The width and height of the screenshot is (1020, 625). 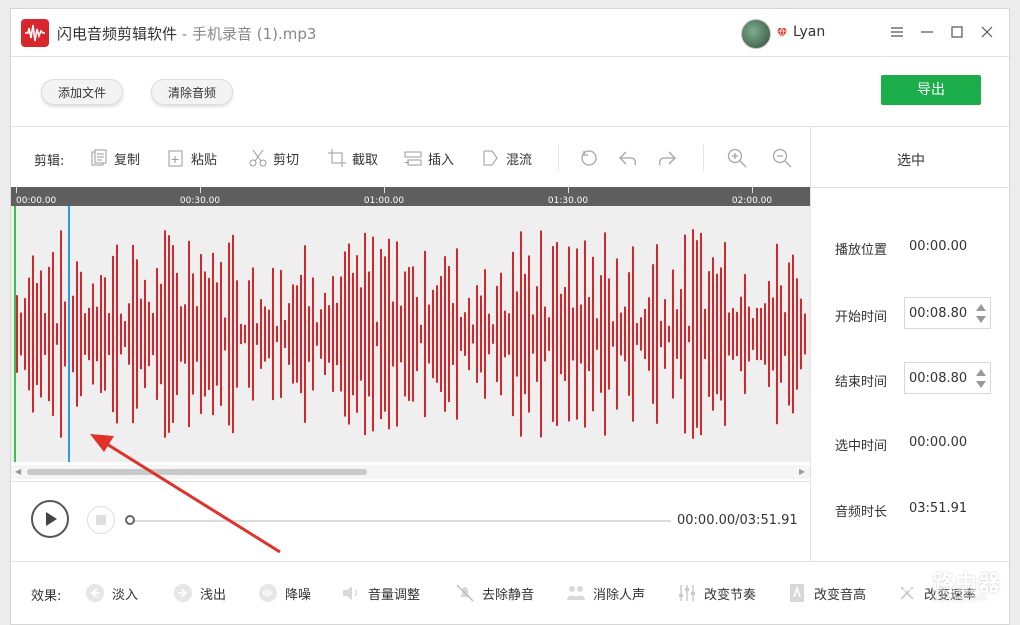 I want to click on people-icon, so click(x=576, y=593).